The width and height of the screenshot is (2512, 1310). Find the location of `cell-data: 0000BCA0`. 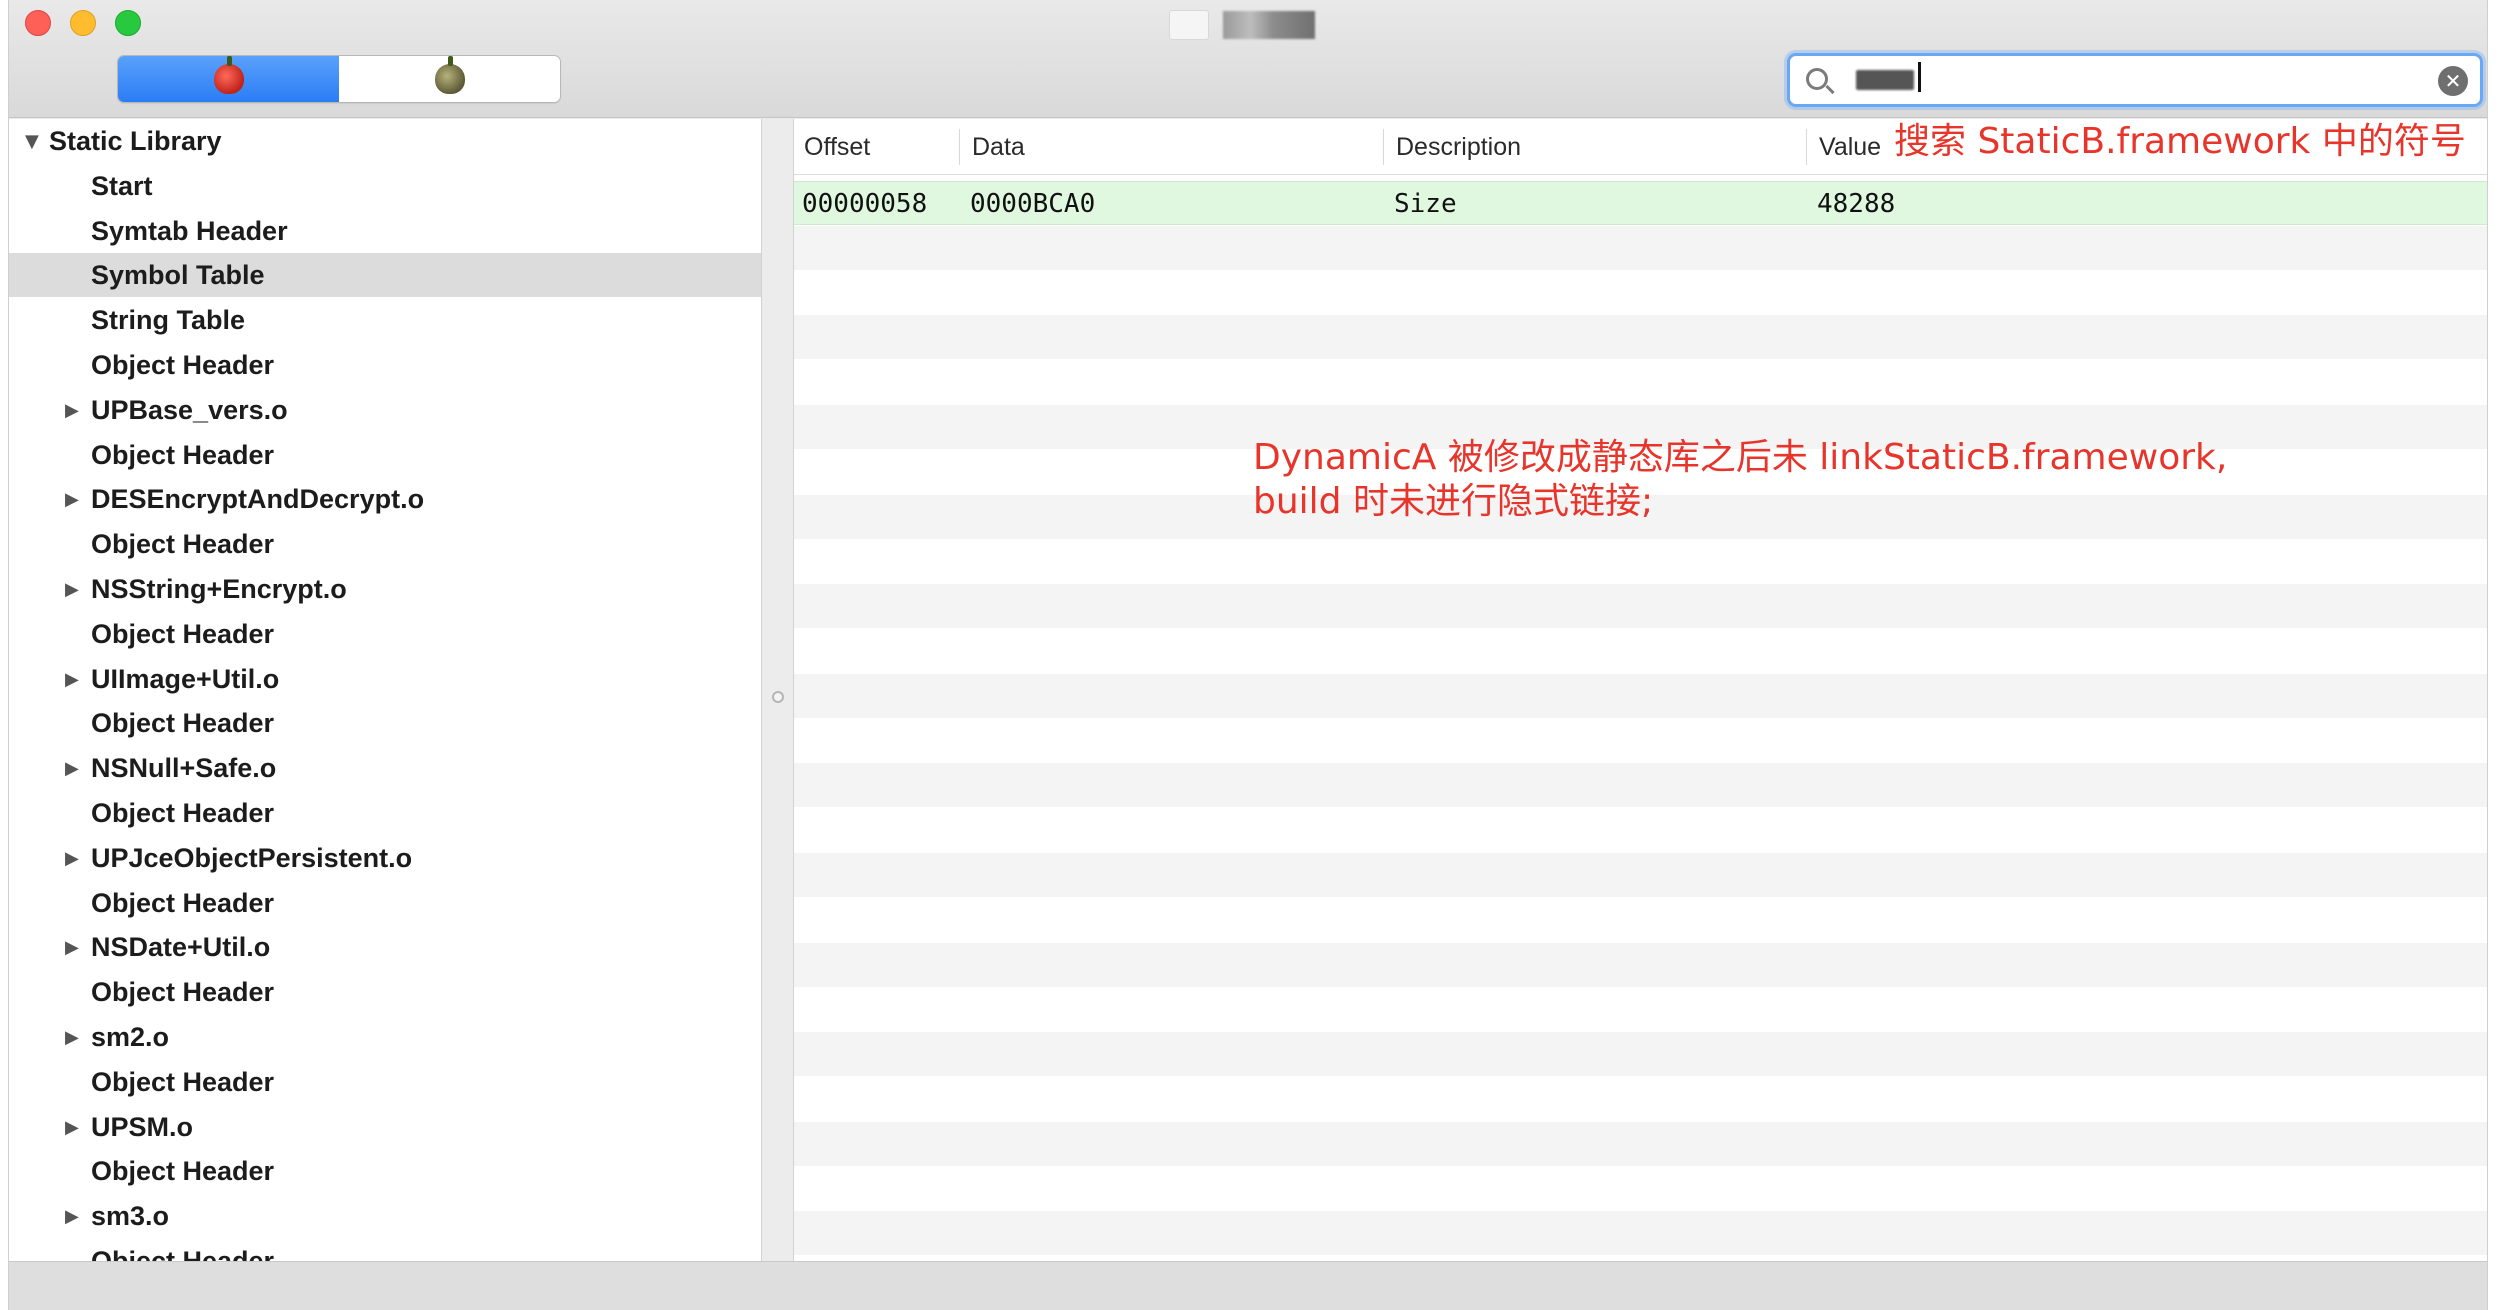

cell-data: 0000BCA0 is located at coordinates (1033, 204).